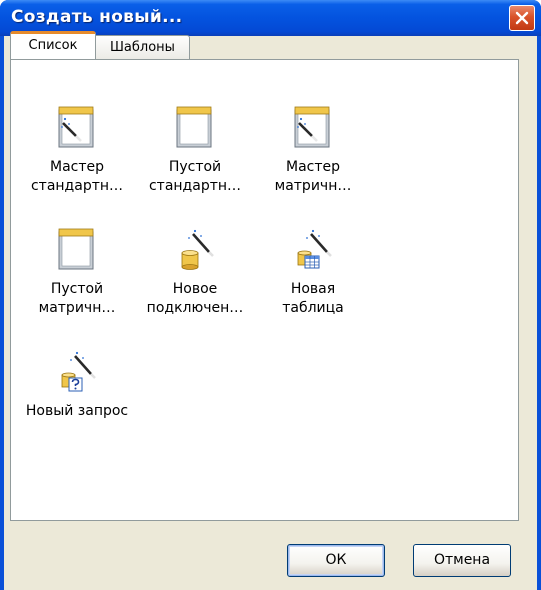 The width and height of the screenshot is (541, 590). Describe the element at coordinates (78, 371) in the screenshot. I see `new-query-icon` at that location.